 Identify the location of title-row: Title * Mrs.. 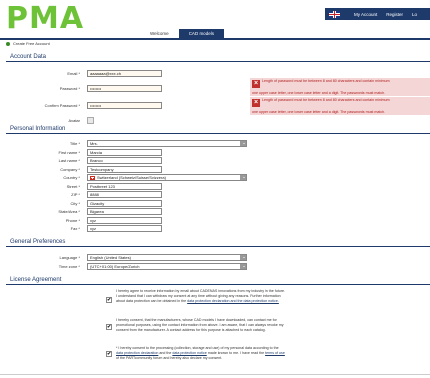
(215, 143).